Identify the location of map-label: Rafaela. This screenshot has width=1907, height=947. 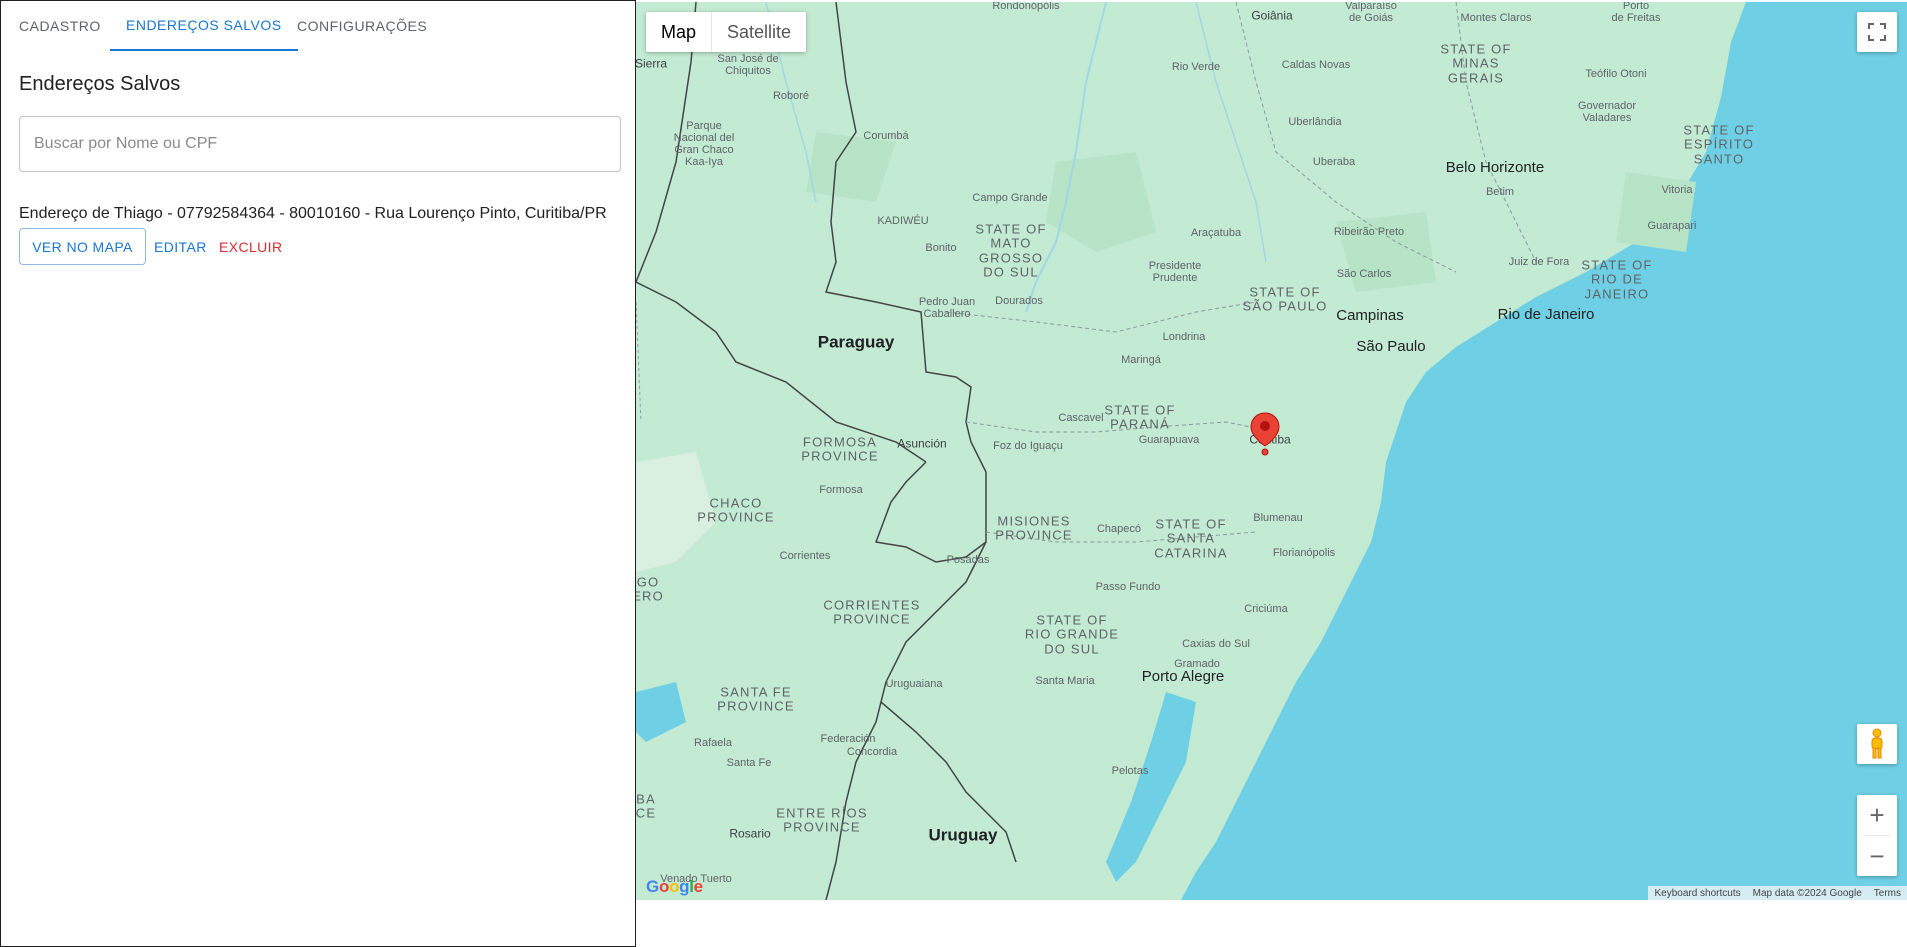
(713, 742).